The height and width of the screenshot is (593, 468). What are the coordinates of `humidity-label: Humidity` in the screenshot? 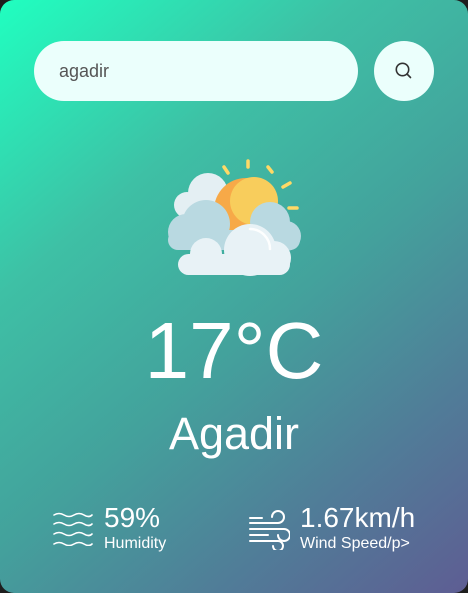 It's located at (135, 543).